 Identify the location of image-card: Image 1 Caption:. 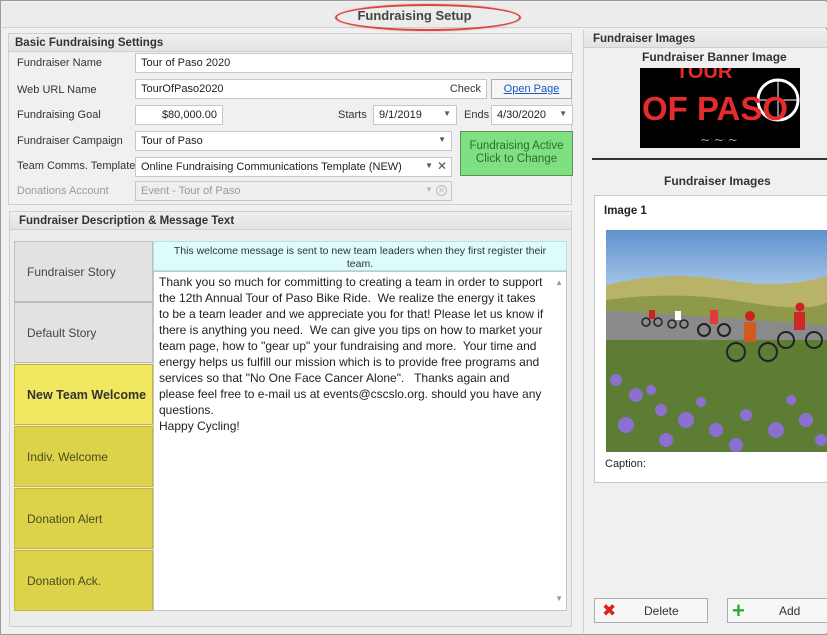
(710, 339).